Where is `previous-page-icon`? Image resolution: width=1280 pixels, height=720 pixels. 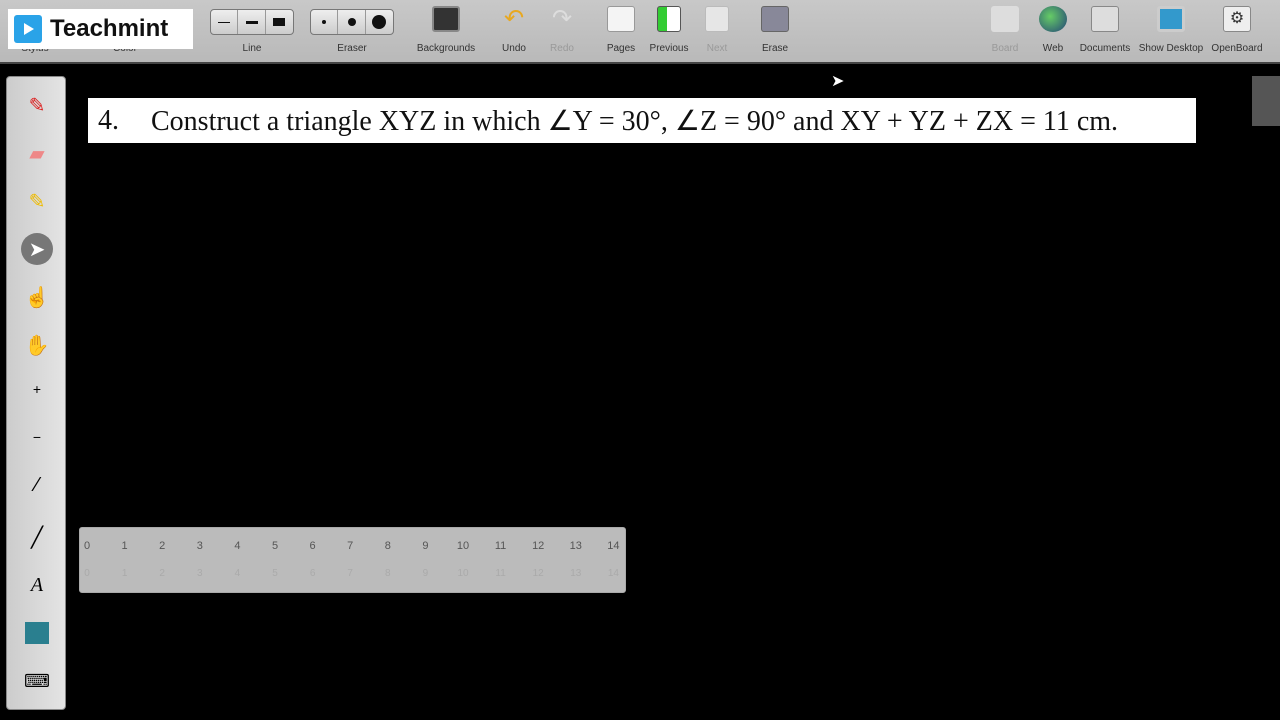
previous-page-icon is located at coordinates (669, 19).